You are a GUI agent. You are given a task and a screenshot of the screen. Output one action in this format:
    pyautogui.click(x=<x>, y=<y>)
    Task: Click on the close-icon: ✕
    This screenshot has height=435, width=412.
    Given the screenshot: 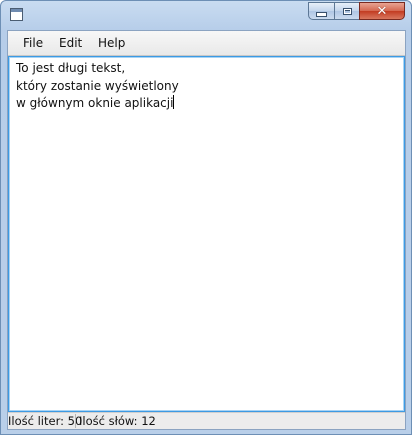 What is the action you would take?
    pyautogui.click(x=382, y=11)
    